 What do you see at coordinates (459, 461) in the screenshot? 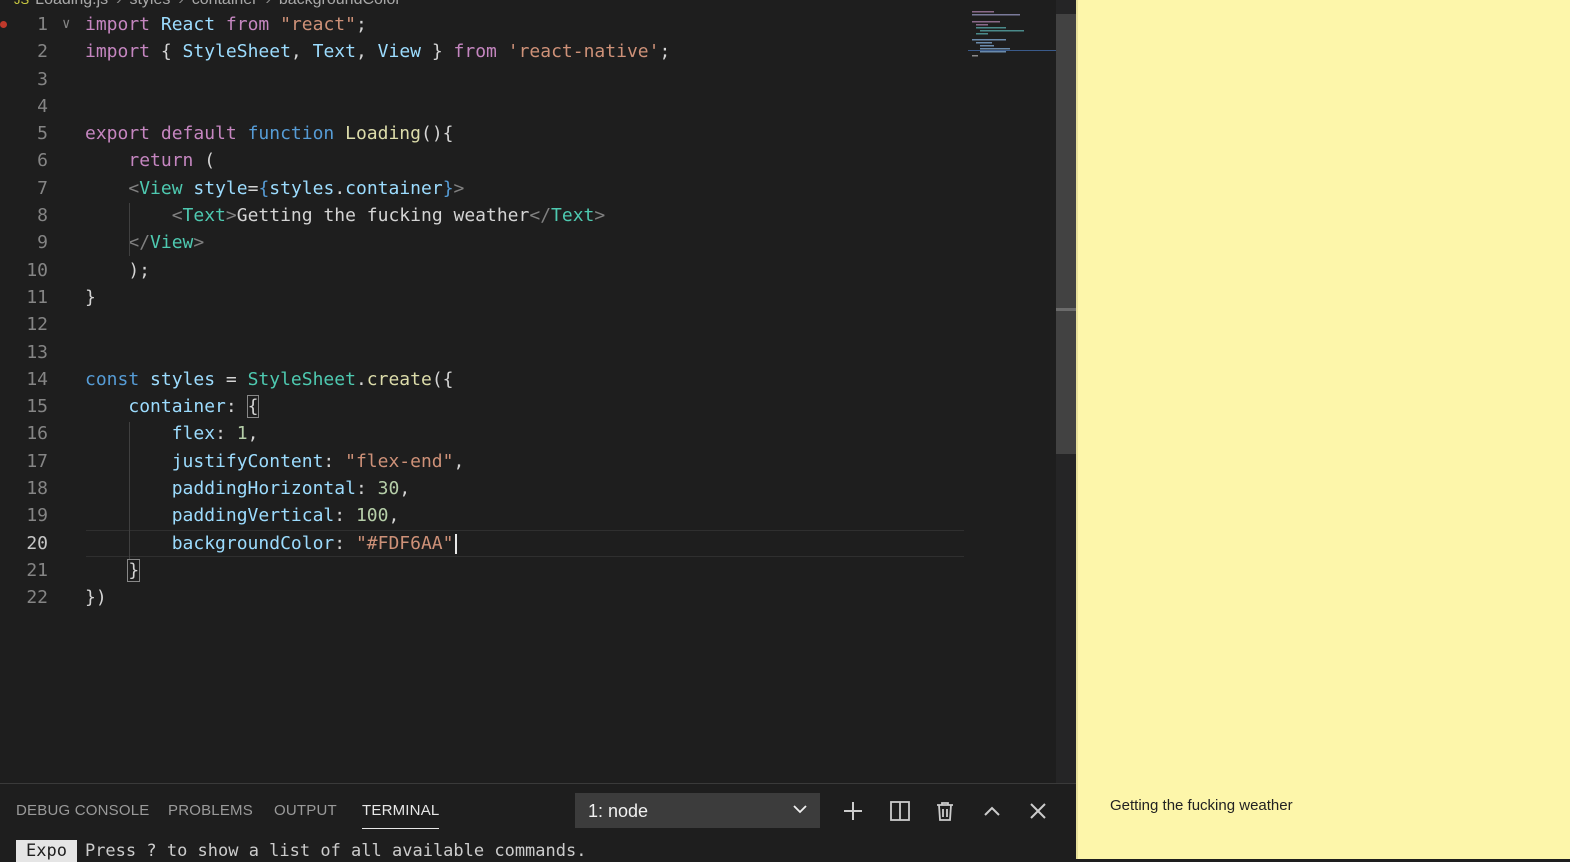
I see `code-token: ,` at bounding box center [459, 461].